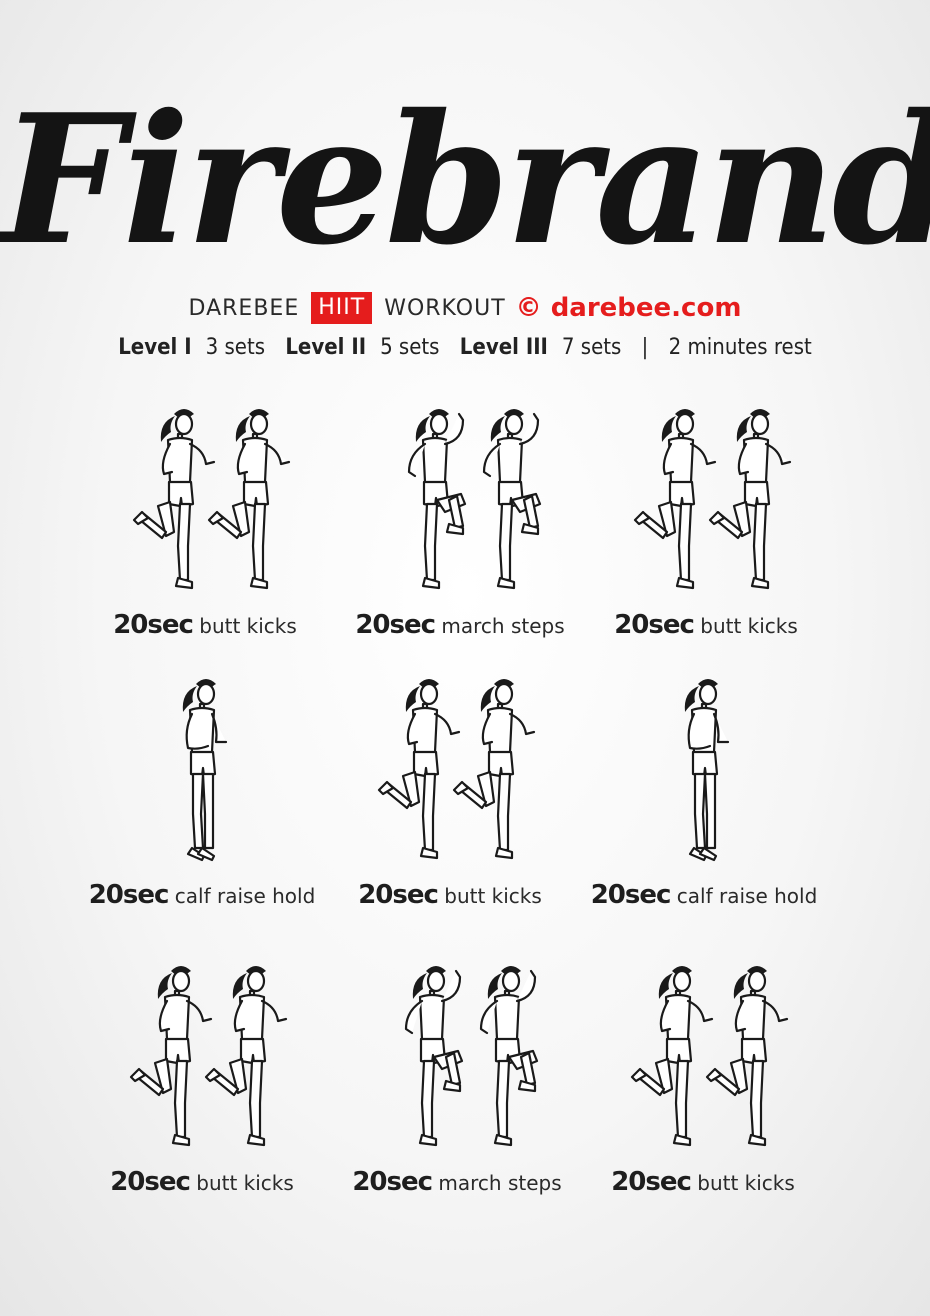 The width and height of the screenshot is (930, 1316). What do you see at coordinates (326, 347) in the screenshot?
I see `level-2-name: Level II` at bounding box center [326, 347].